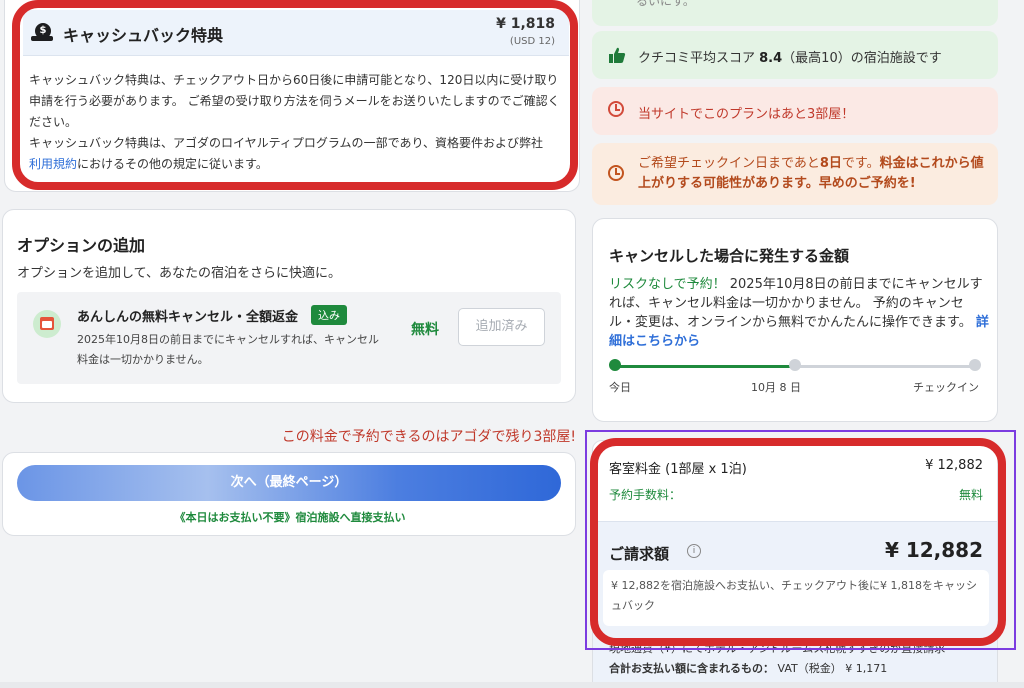 Image resolution: width=1024 pixels, height=688 pixels. Describe the element at coordinates (796, 495) in the screenshot. I see `booking-fee-row: 予約手数料： 無料` at that location.